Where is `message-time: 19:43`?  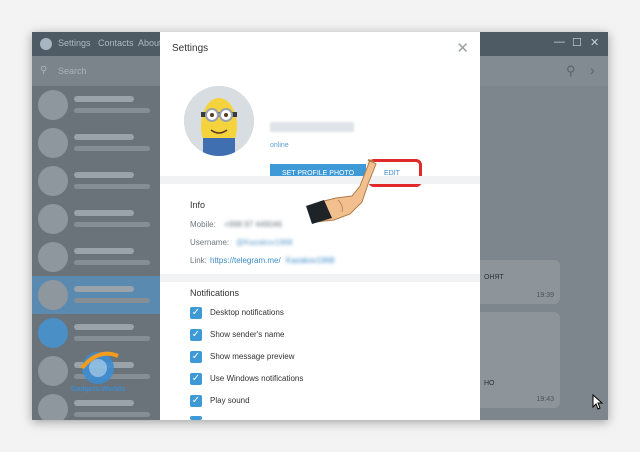
message-time: 19:43 is located at coordinates (545, 399).